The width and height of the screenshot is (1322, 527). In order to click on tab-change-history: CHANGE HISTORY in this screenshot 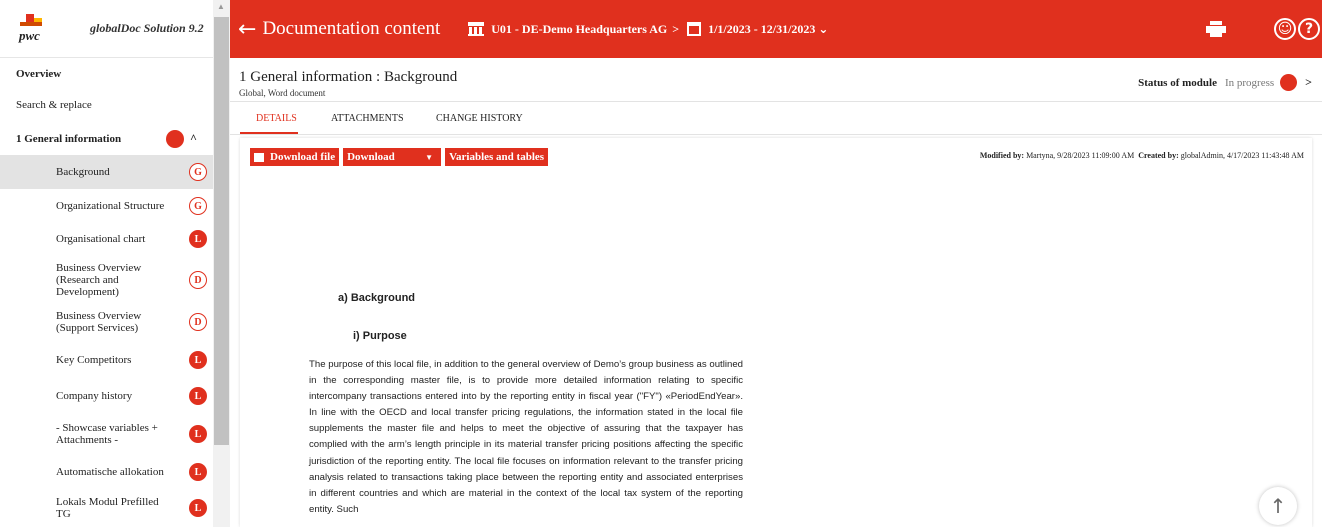, I will do `click(479, 118)`.